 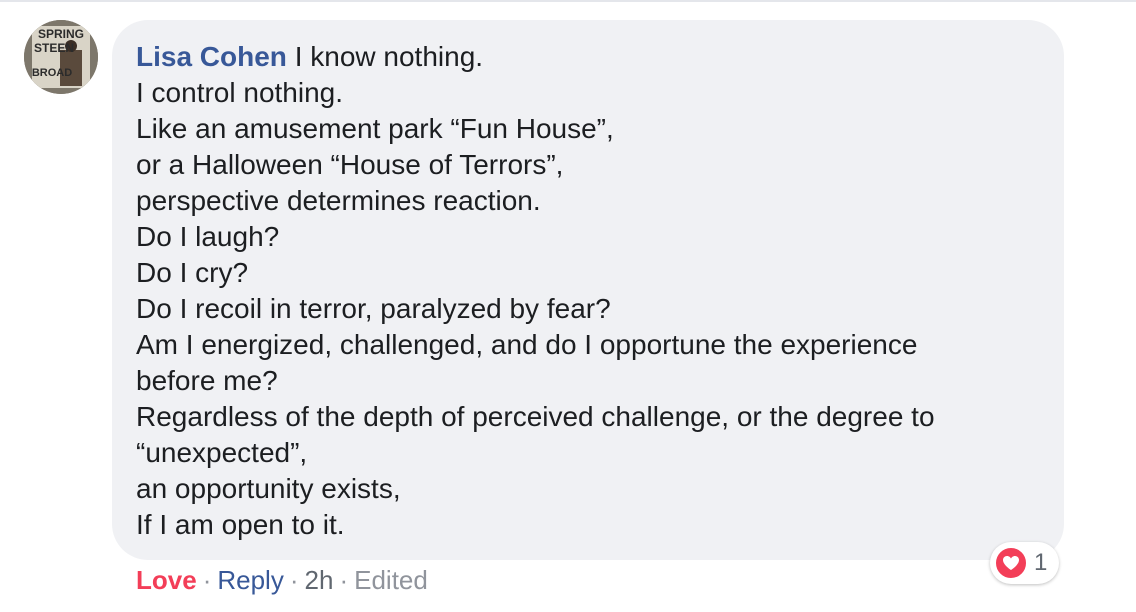 What do you see at coordinates (240, 524) in the screenshot?
I see `comment-line: If I am open to it.` at bounding box center [240, 524].